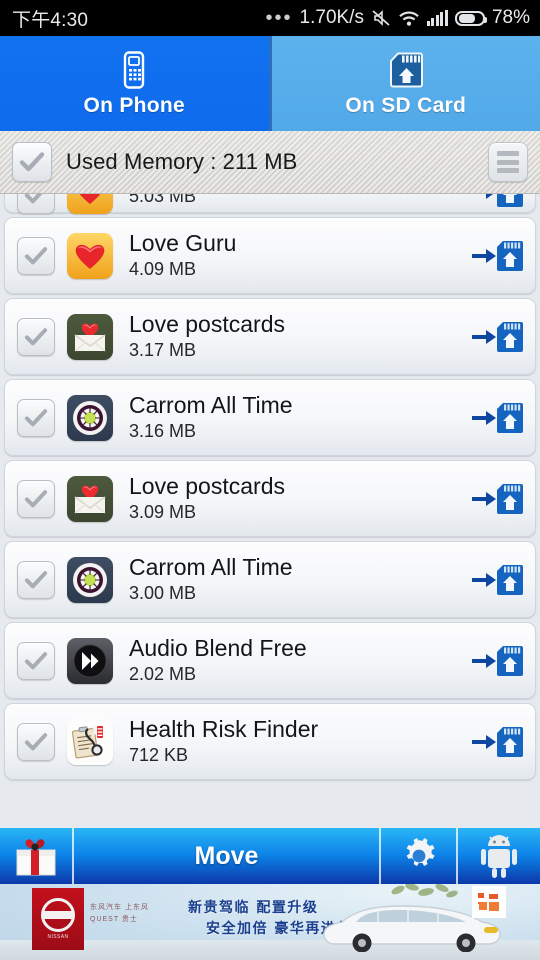 The width and height of the screenshot is (540, 960). Describe the element at coordinates (418, 856) in the screenshot. I see `gear-icon` at that location.